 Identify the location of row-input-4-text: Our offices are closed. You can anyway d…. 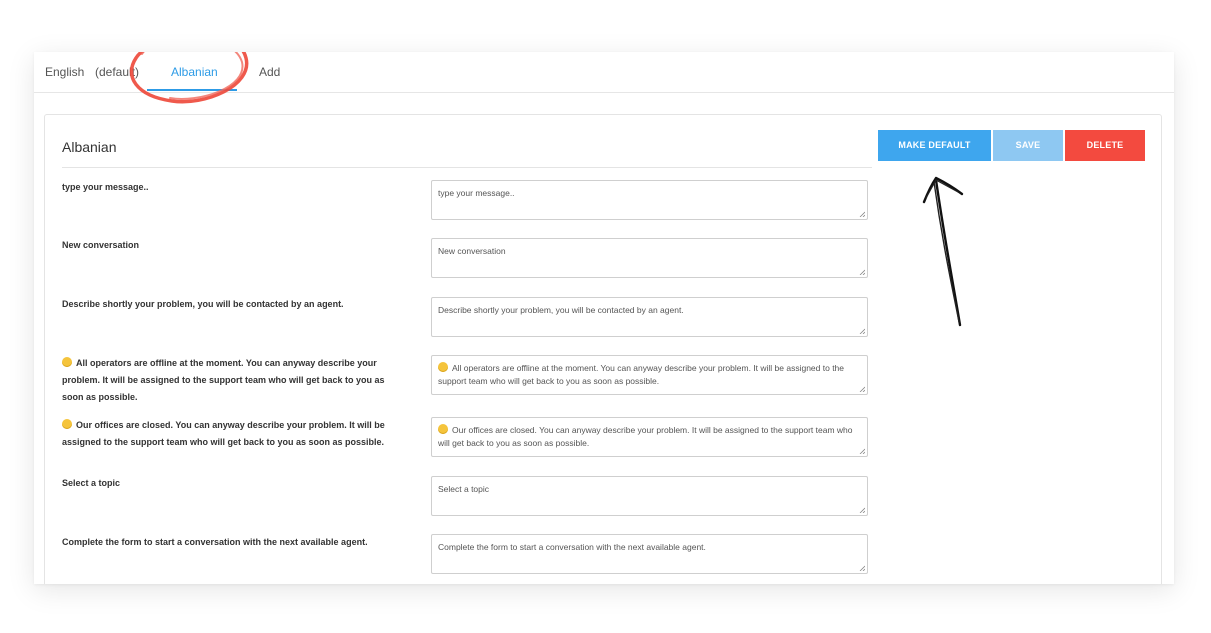
(645, 436).